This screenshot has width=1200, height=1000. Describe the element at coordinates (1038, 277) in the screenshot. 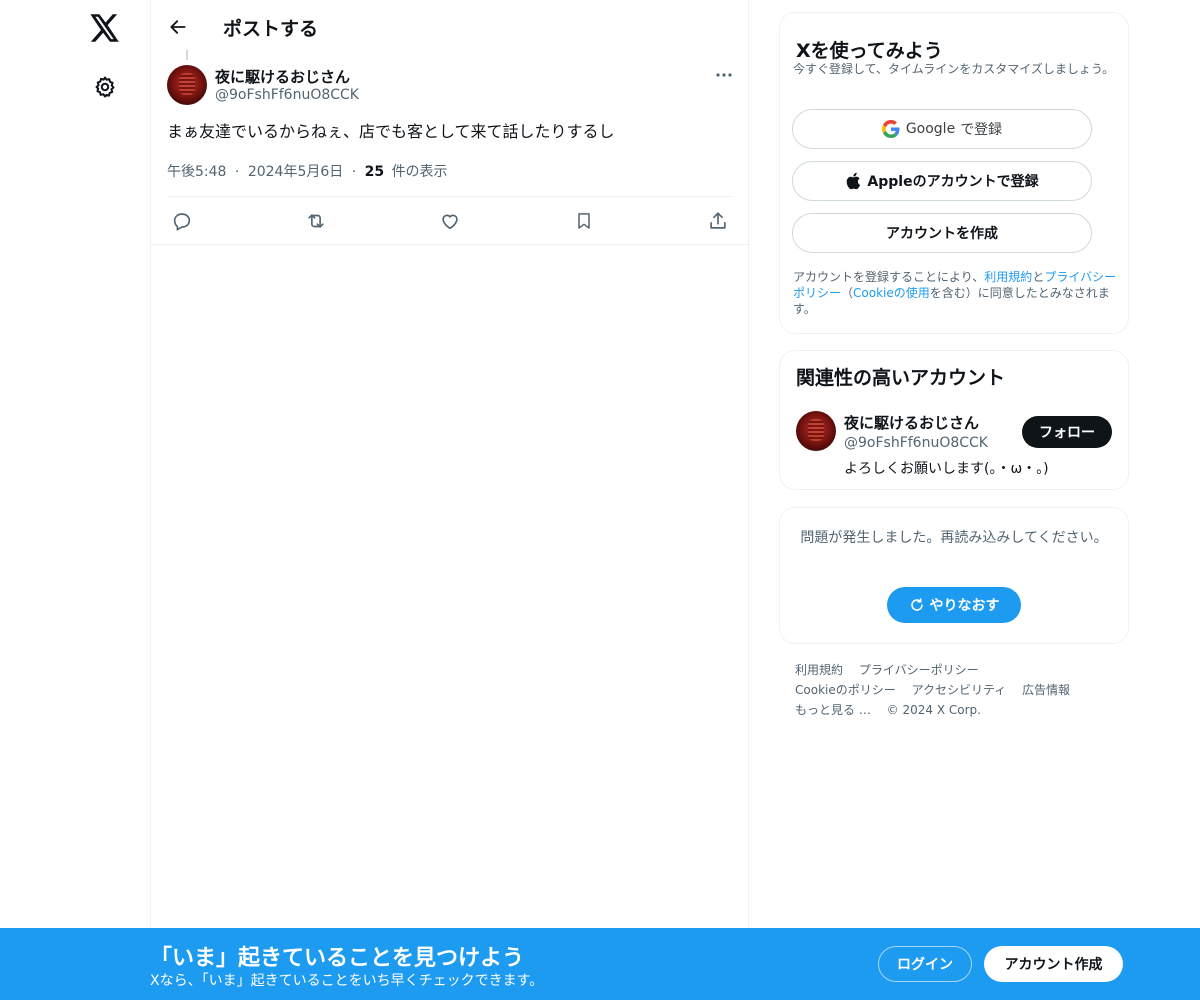

I see `terms-and: と` at that location.